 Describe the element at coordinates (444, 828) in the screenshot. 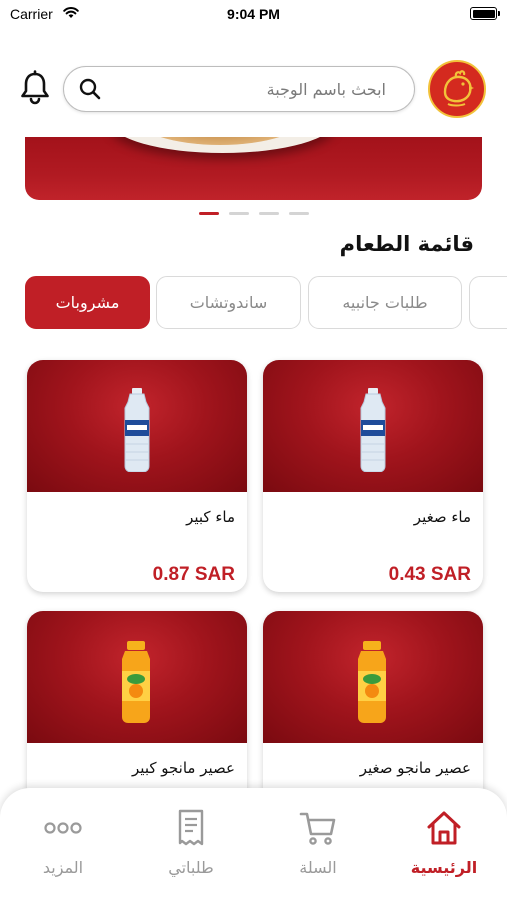

I see `home-icon` at that location.